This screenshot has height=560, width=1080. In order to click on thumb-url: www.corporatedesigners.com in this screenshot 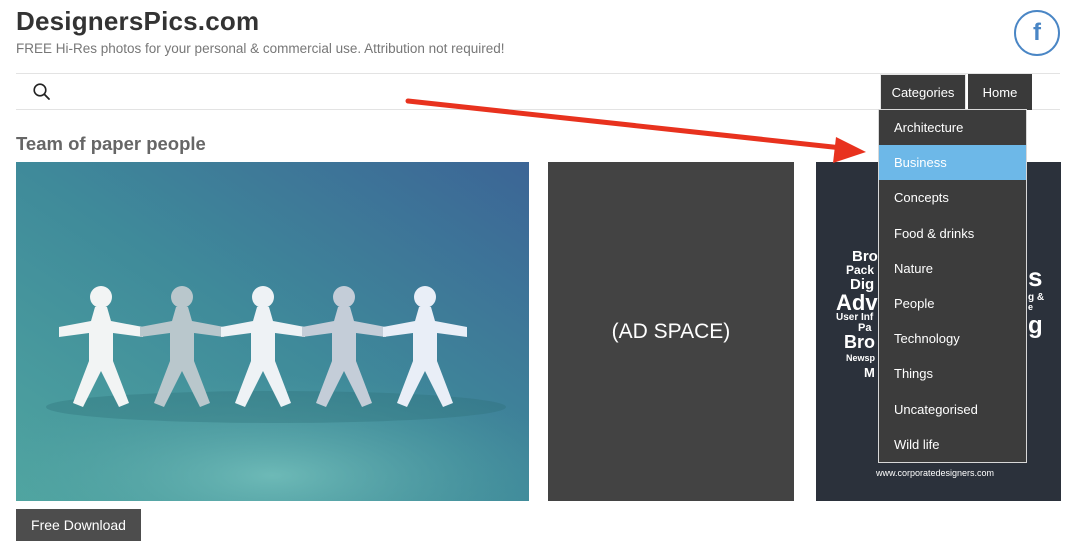, I will do `click(935, 473)`.